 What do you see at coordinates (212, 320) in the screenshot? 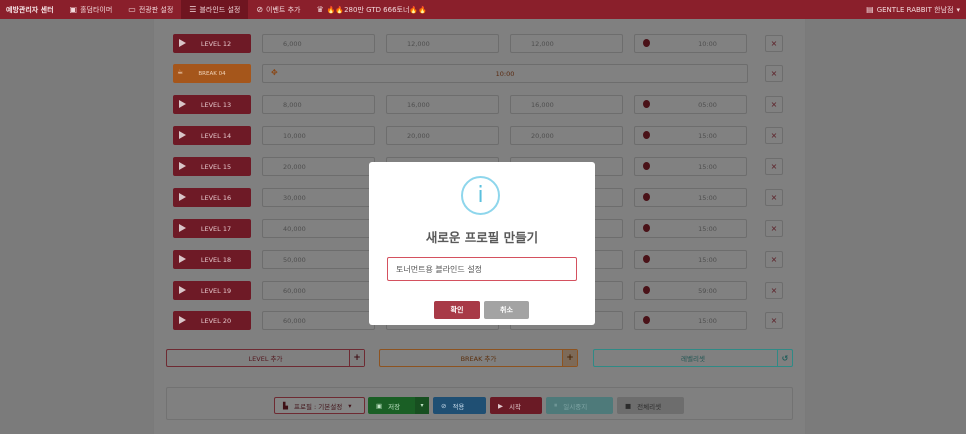
I see `level-button: LEVEL 20` at bounding box center [212, 320].